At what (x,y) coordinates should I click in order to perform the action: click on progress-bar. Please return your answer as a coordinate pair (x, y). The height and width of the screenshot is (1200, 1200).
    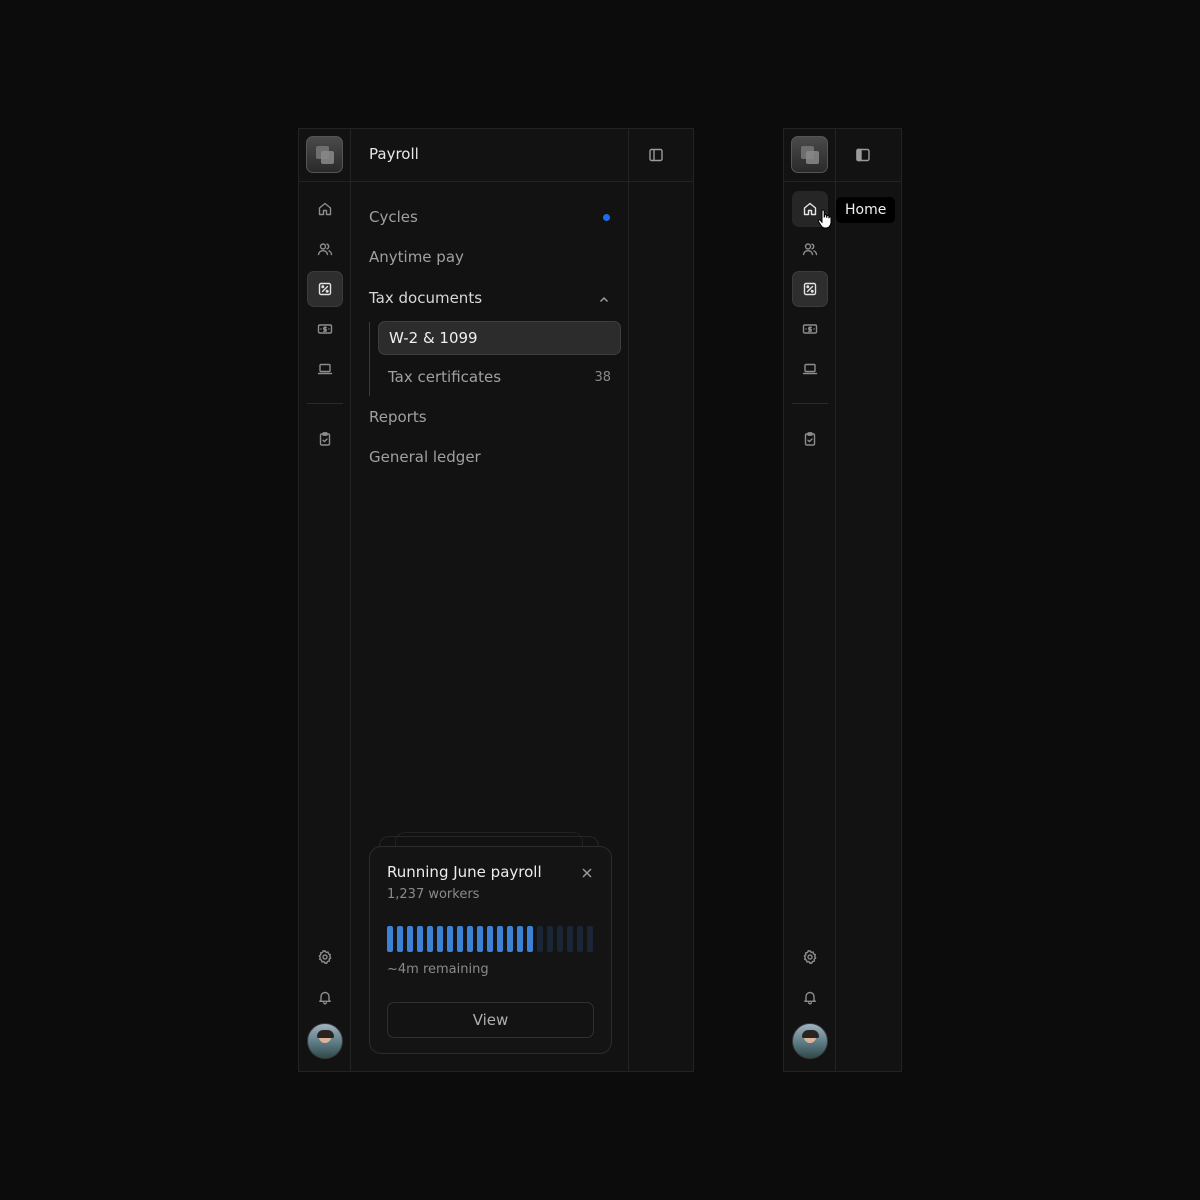
    Looking at the image, I should click on (491, 939).